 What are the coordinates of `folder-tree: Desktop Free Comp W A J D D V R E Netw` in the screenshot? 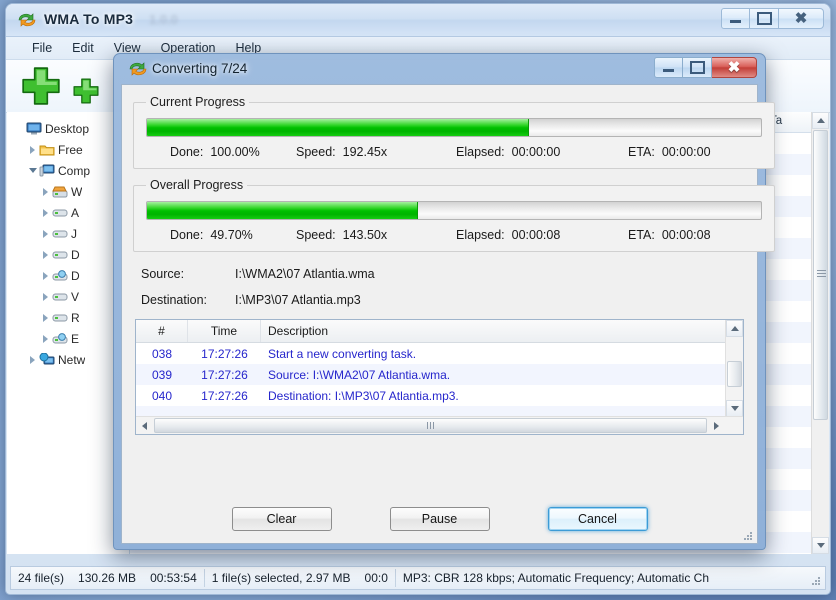 It's located at (68, 333).